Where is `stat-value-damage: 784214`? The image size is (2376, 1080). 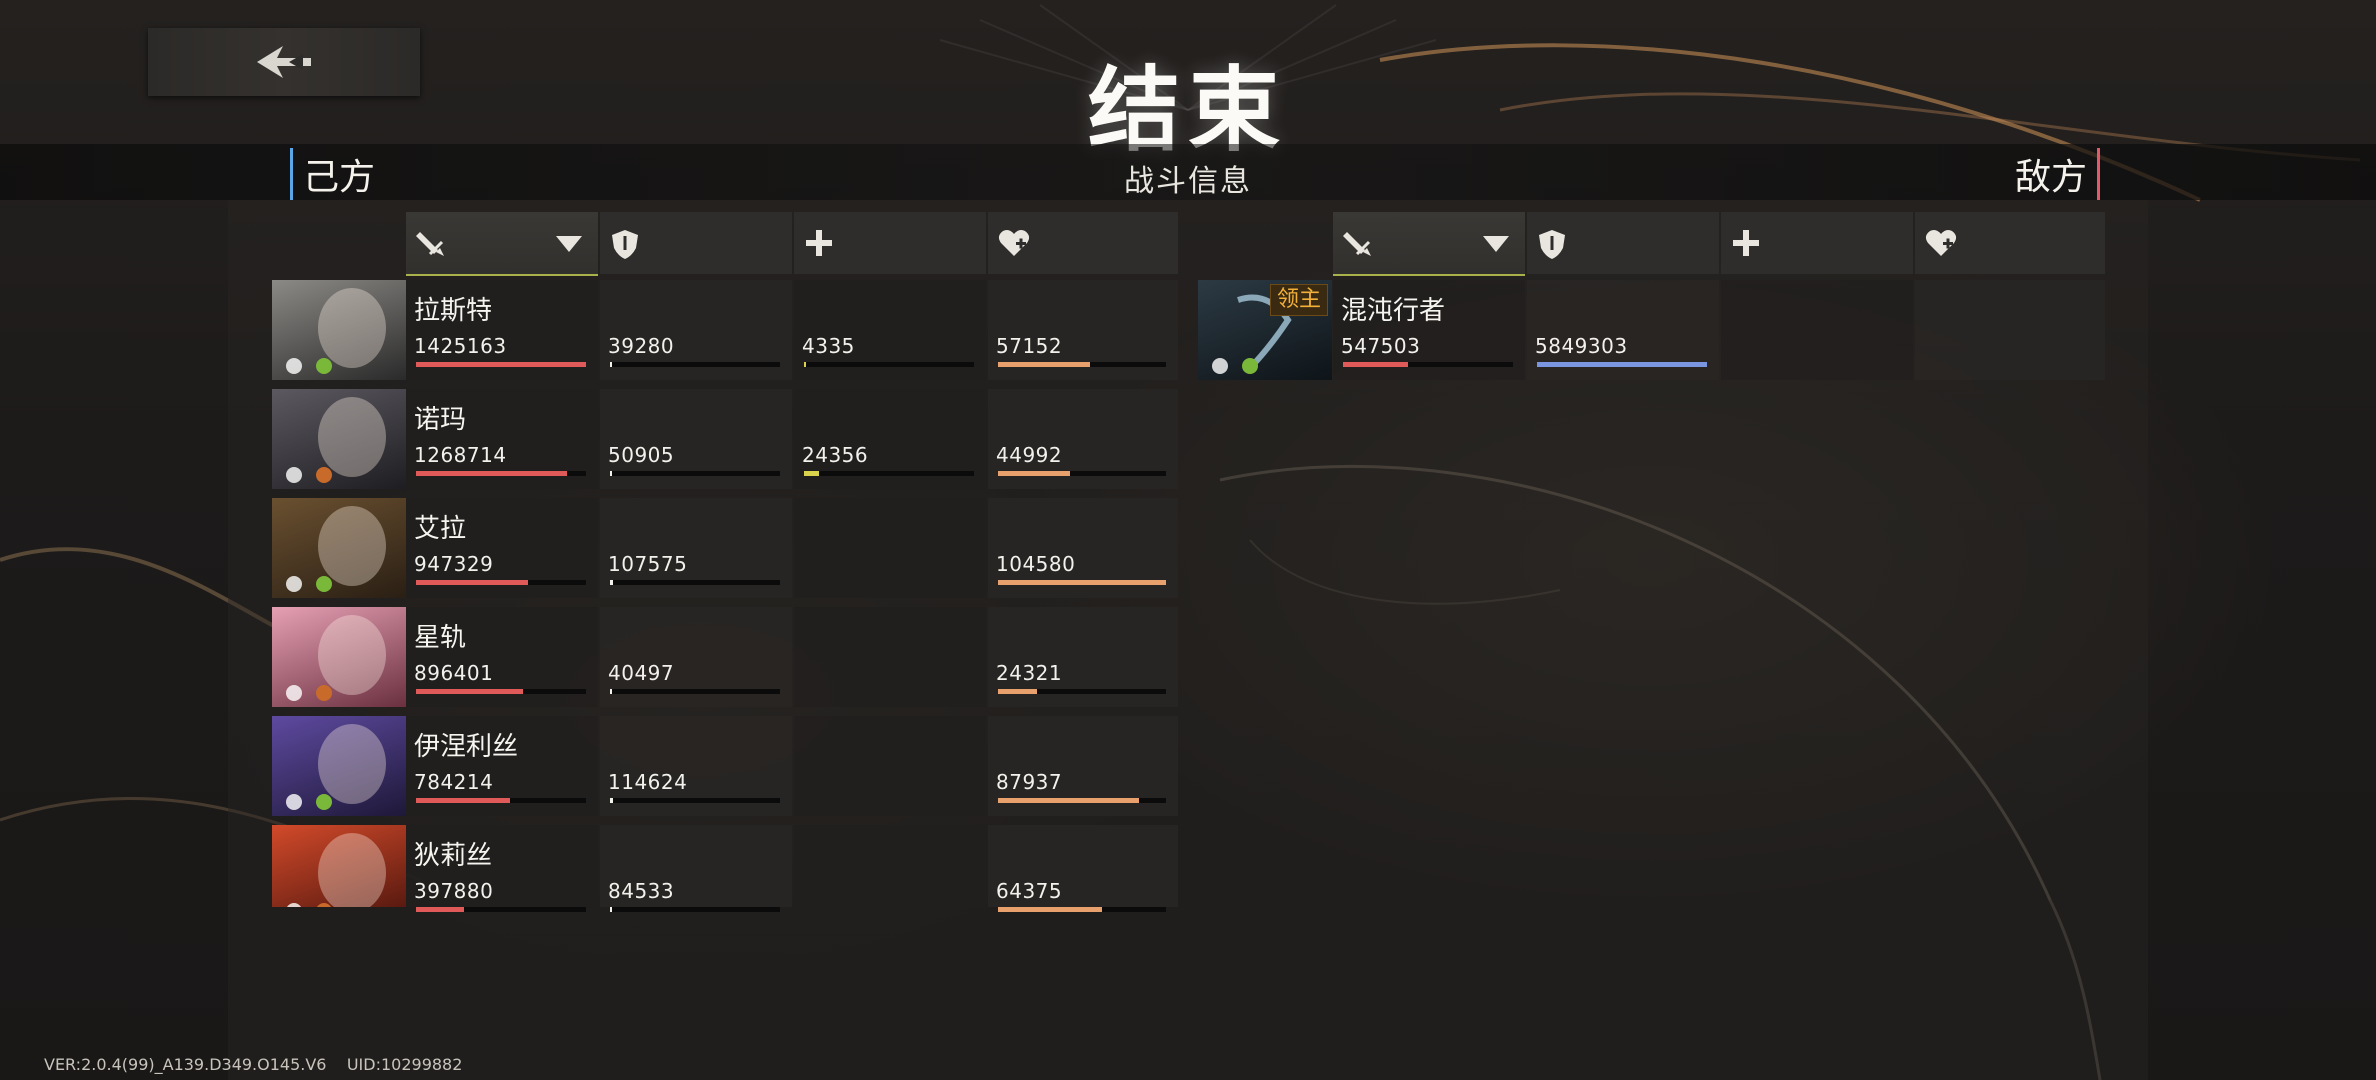 stat-value-damage: 784214 is located at coordinates (454, 782).